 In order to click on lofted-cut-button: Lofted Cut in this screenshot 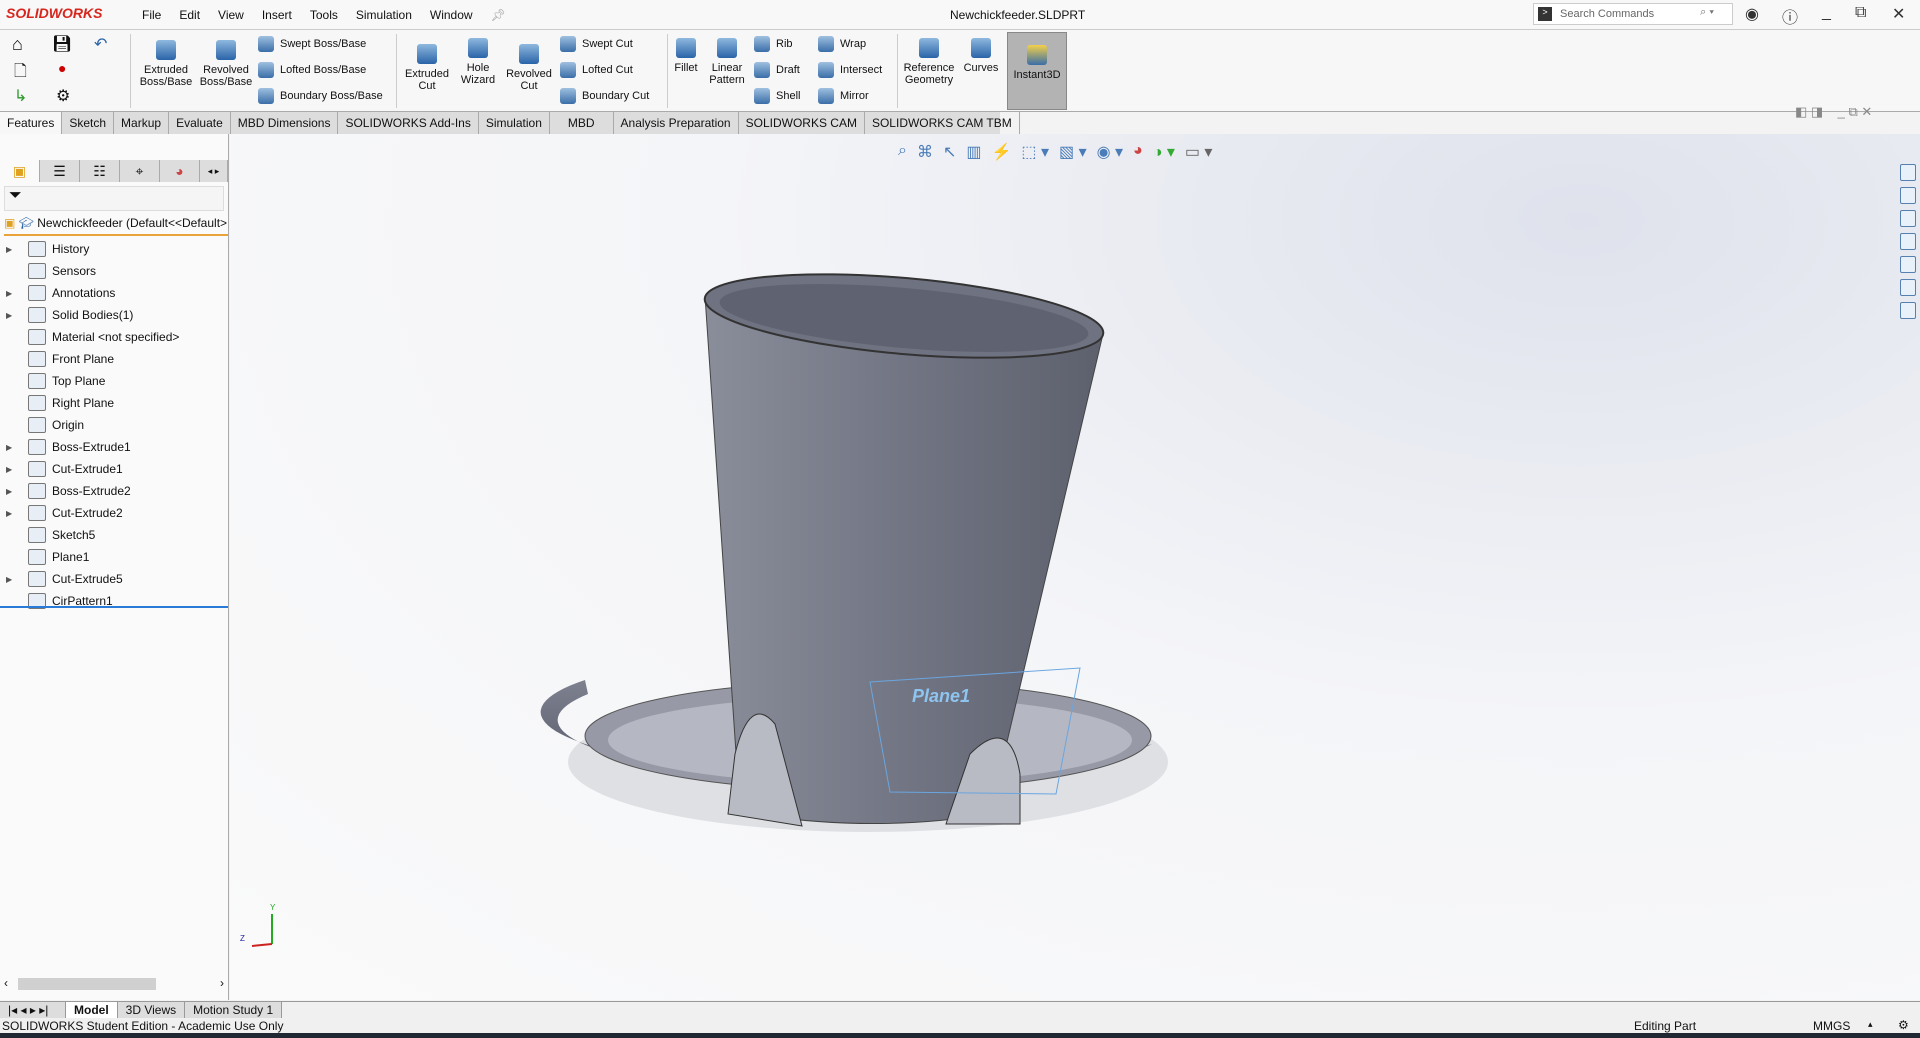, I will do `click(596, 70)`.